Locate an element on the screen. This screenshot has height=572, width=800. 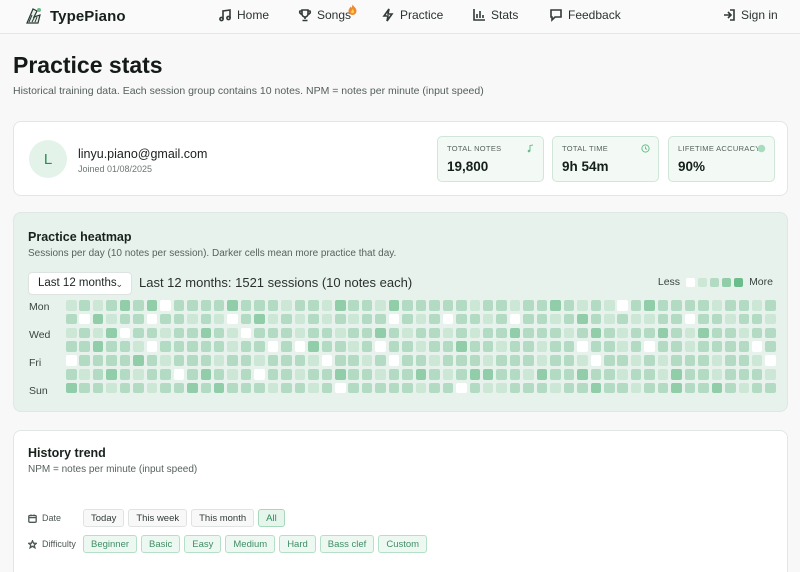
difficulty-chip-basic: Basic is located at coordinates (161, 544).